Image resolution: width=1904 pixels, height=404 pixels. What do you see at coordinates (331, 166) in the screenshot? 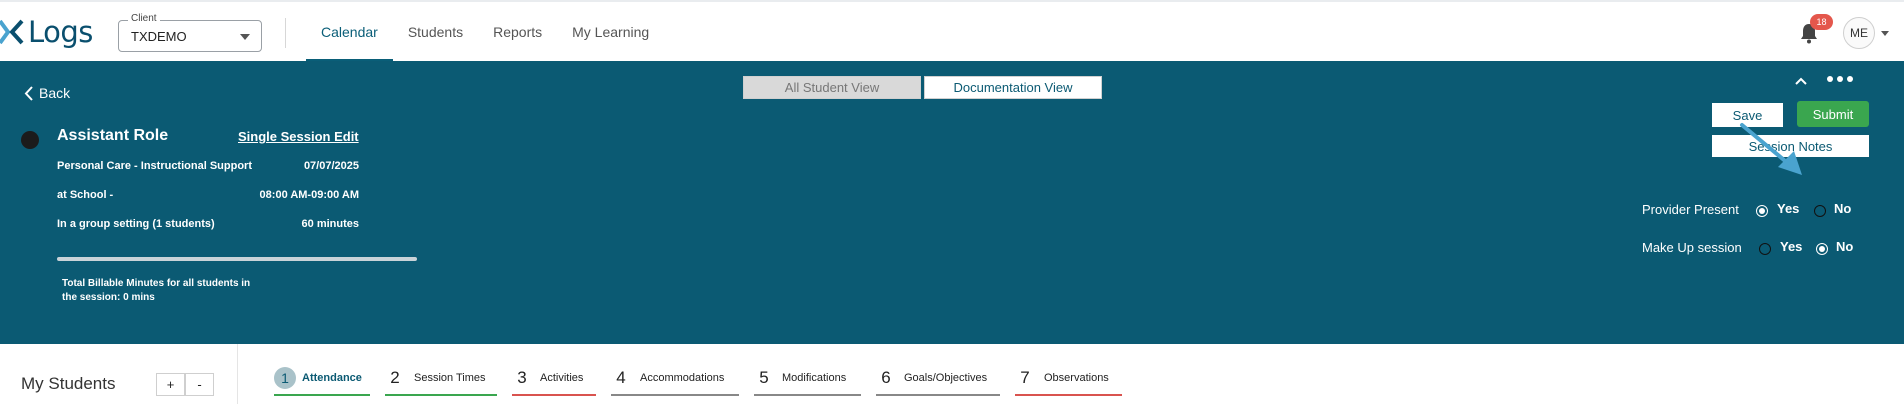
I see `session-date: 07/07/2025` at bounding box center [331, 166].